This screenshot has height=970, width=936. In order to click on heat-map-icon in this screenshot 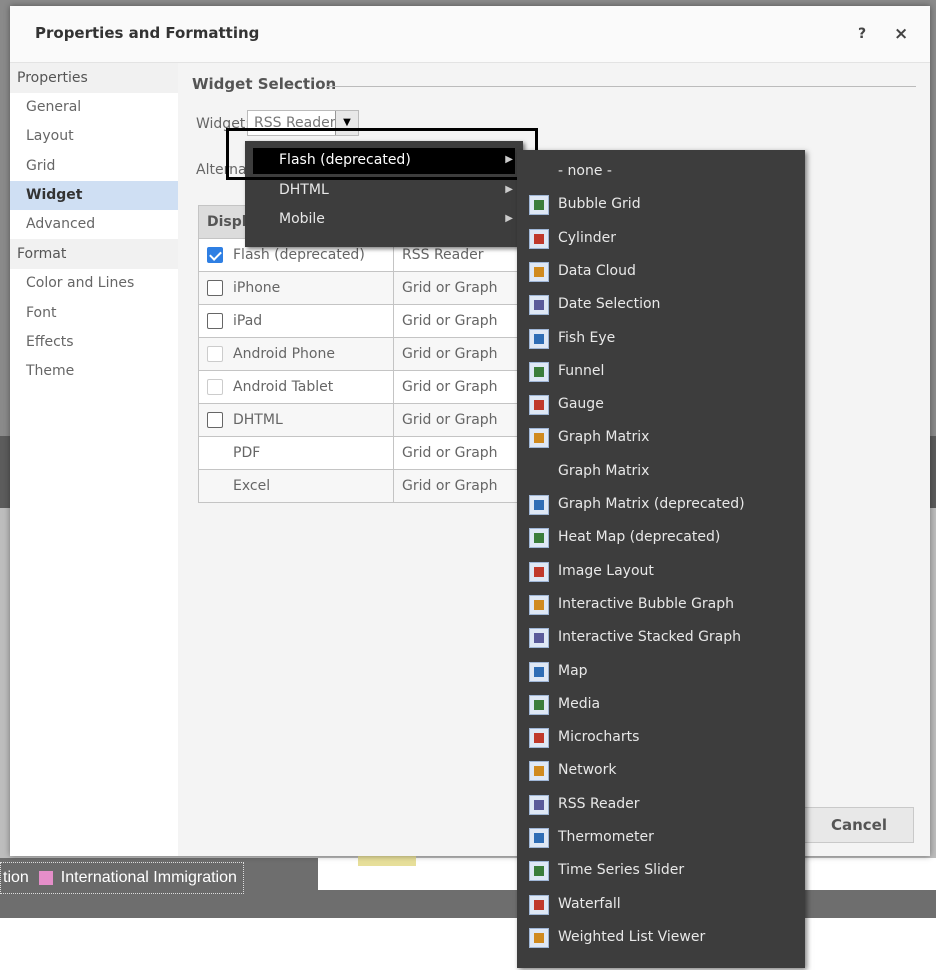, I will do `click(539, 538)`.